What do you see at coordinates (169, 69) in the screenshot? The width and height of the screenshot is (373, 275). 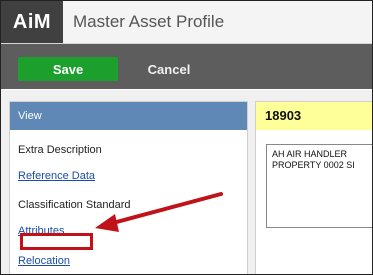 I see `cancel-button: Cancel` at bounding box center [169, 69].